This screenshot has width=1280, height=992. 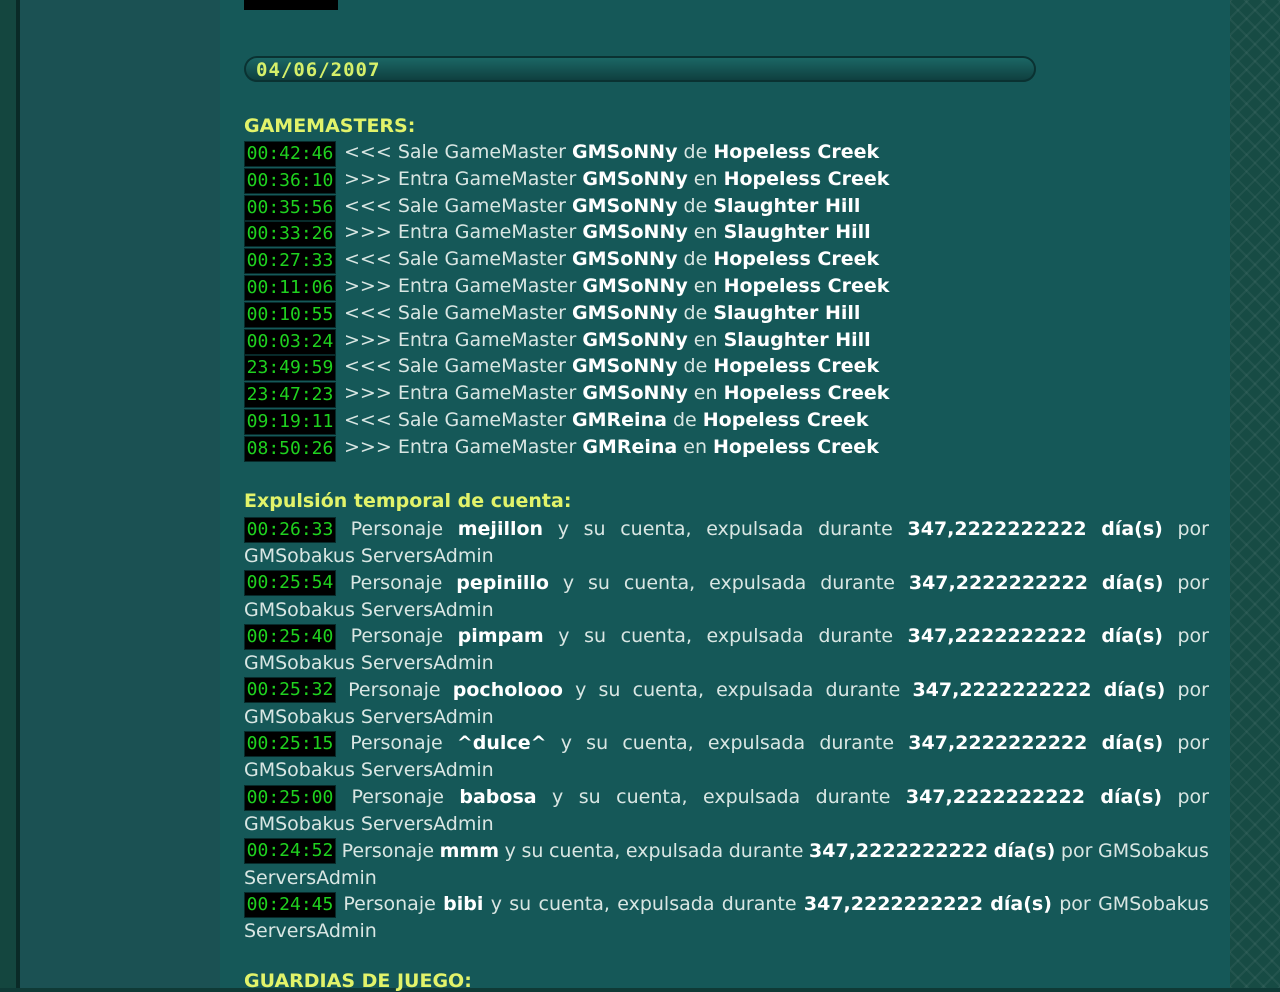 What do you see at coordinates (290, 743) in the screenshot?
I see `timestamp: 00:25:15` at bounding box center [290, 743].